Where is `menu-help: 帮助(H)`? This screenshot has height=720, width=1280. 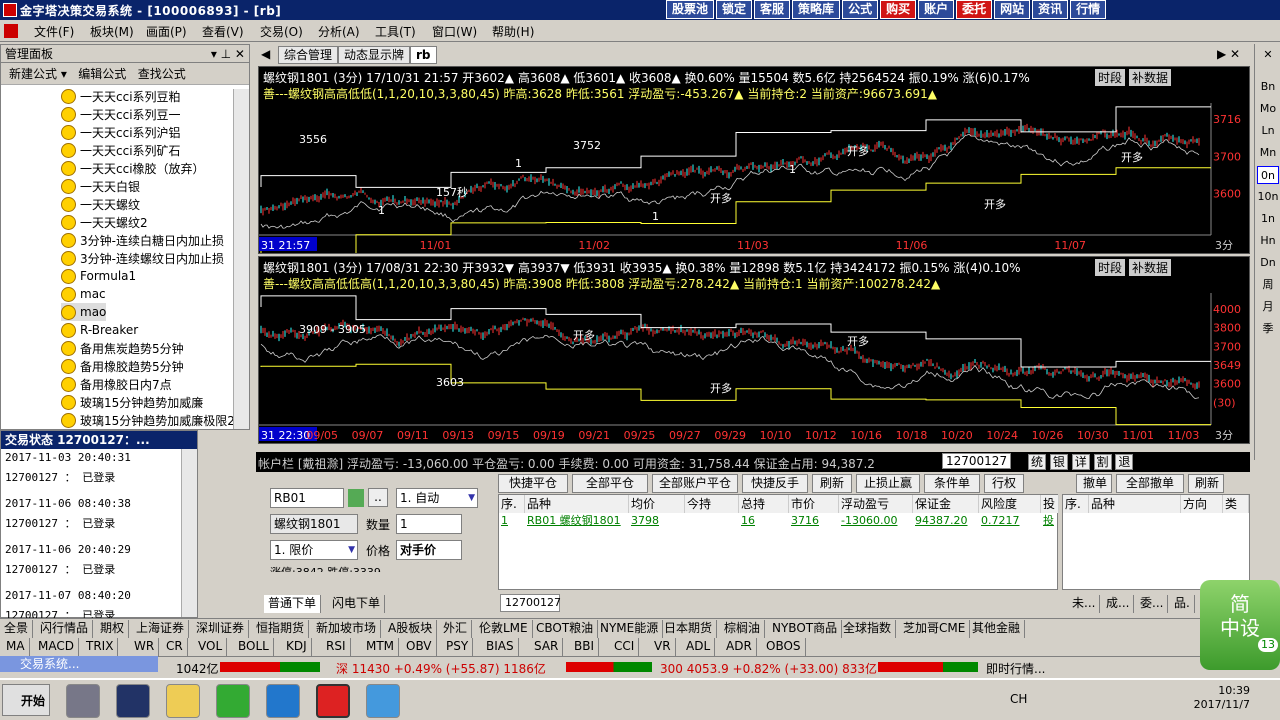 menu-help: 帮助(H) is located at coordinates (513, 31).